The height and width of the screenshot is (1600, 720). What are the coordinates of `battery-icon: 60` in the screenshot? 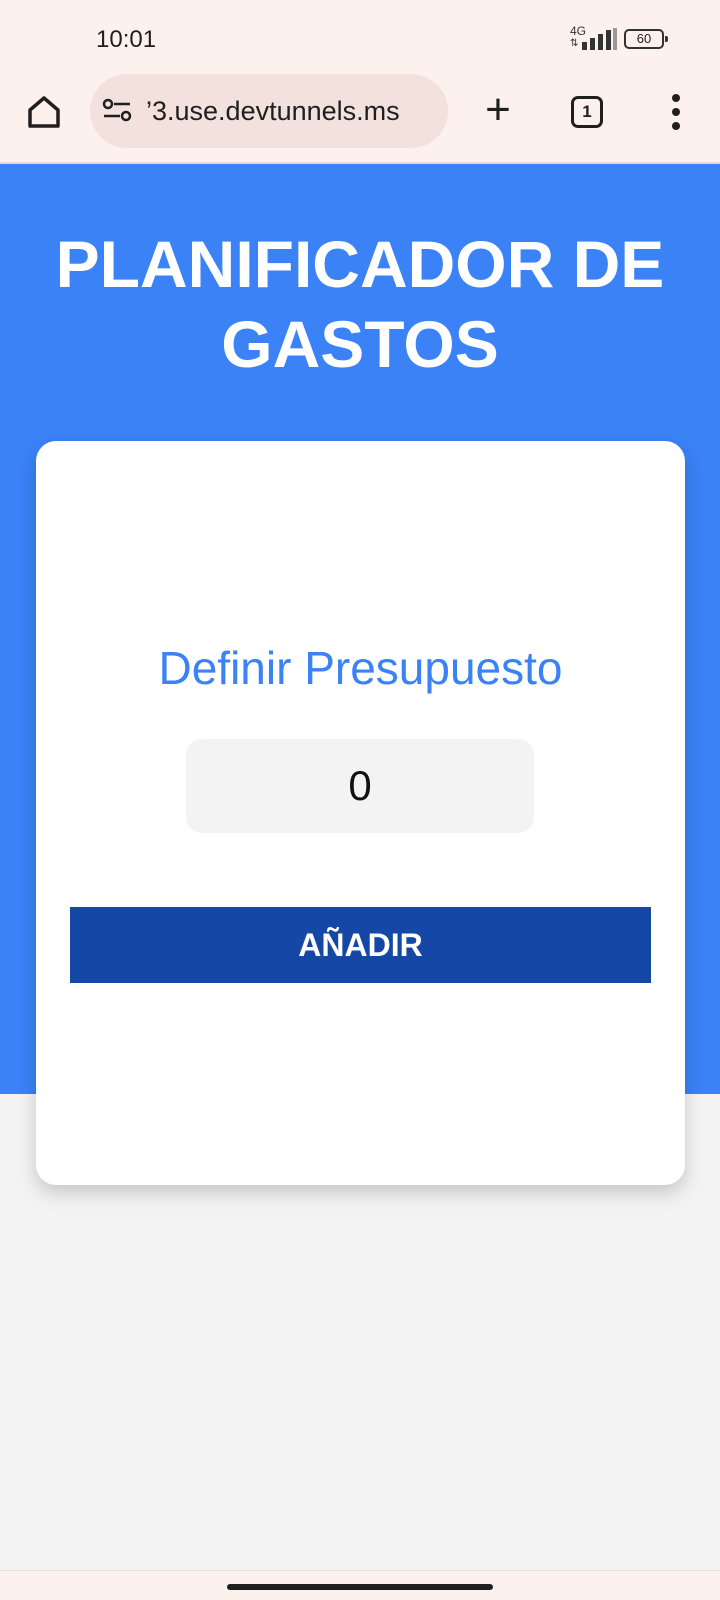 It's located at (646, 39).